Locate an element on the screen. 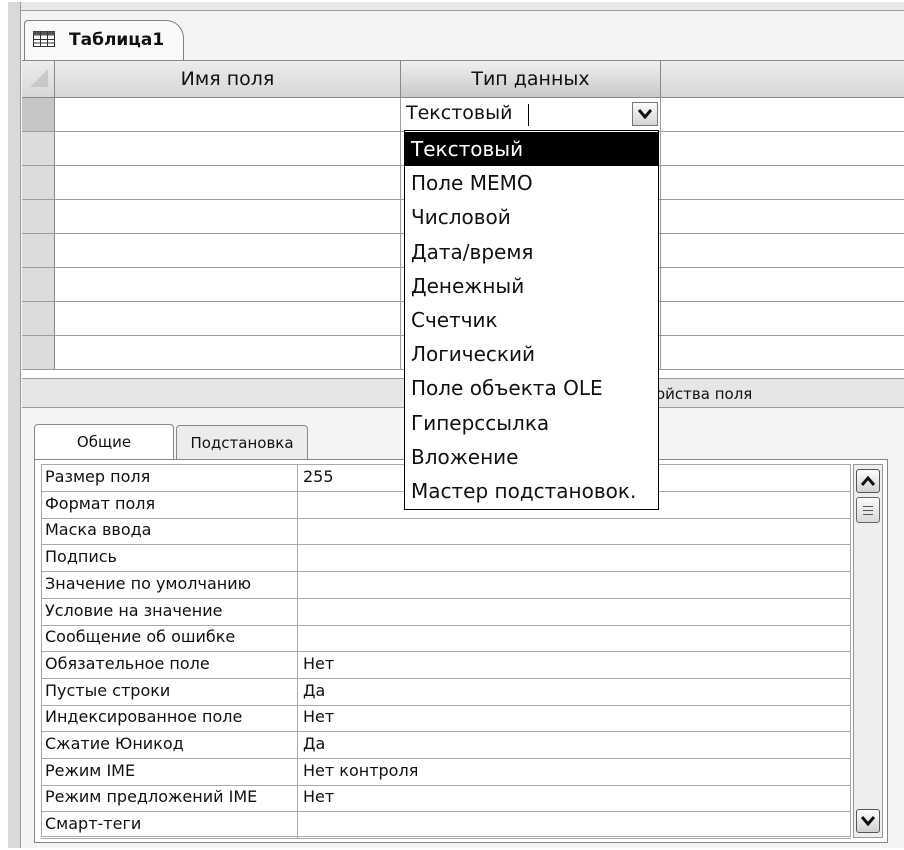 This screenshot has height=850, width=904. property-row: Смарт-теги is located at coordinates (446, 825).